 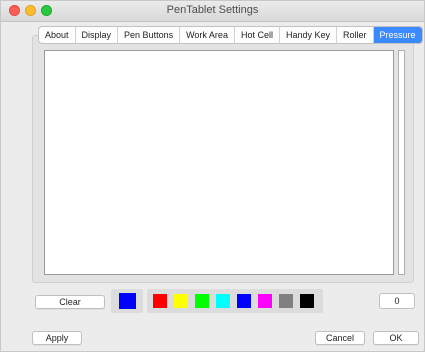 What do you see at coordinates (207, 35) in the screenshot?
I see `tab-work-area: Work Area` at bounding box center [207, 35].